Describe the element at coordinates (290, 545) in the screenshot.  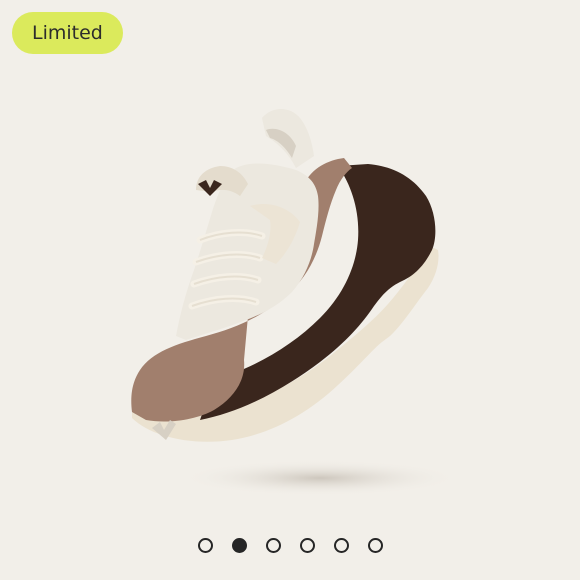
I see `carousel-indicators` at that location.